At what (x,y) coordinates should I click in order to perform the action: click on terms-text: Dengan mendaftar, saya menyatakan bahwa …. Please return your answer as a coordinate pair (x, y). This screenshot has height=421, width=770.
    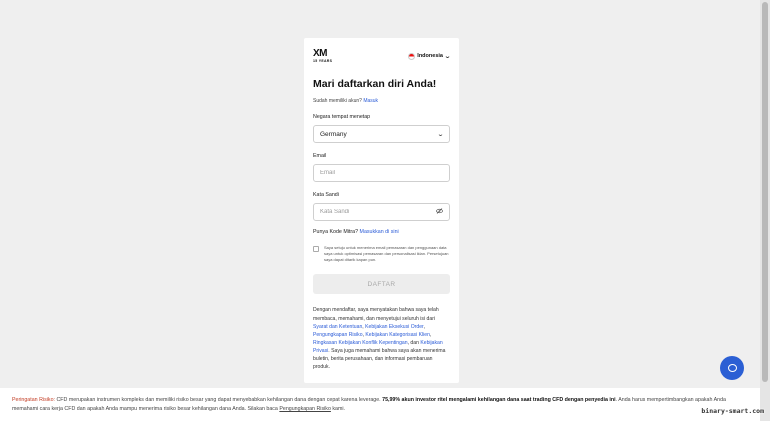
    Looking at the image, I should click on (381, 338).